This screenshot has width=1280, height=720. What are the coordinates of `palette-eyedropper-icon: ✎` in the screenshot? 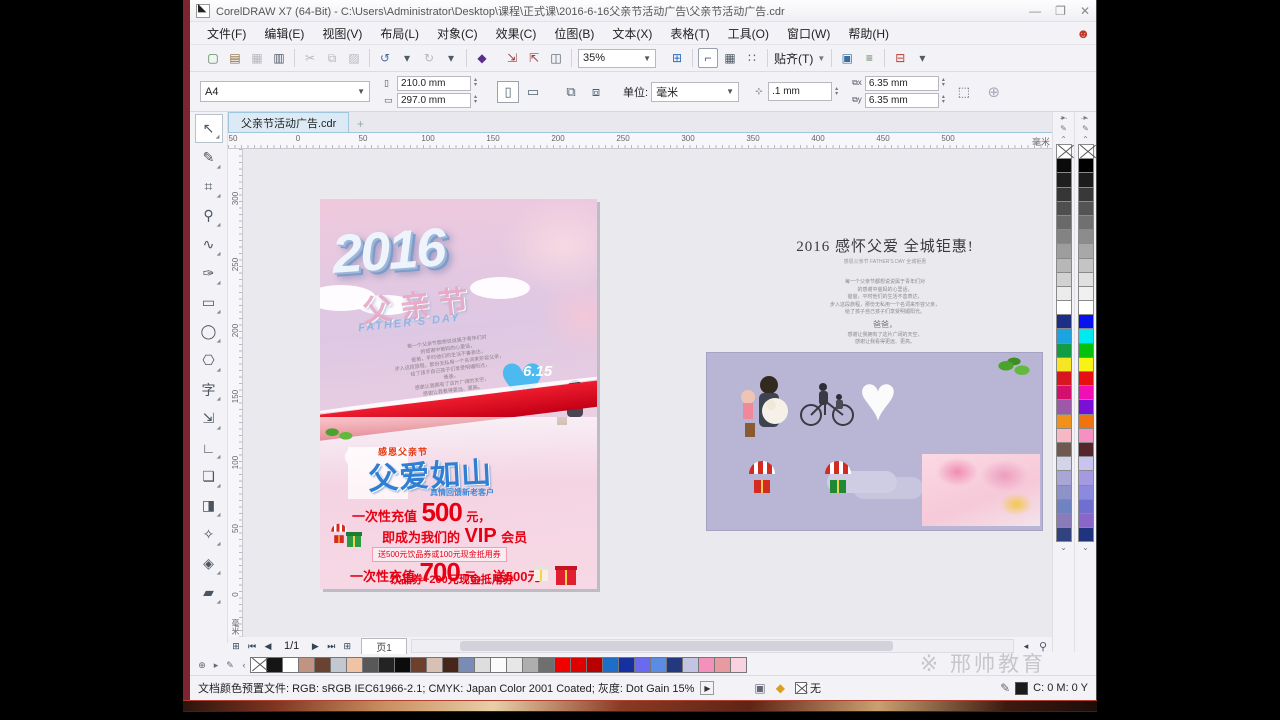 It's located at (1063, 128).